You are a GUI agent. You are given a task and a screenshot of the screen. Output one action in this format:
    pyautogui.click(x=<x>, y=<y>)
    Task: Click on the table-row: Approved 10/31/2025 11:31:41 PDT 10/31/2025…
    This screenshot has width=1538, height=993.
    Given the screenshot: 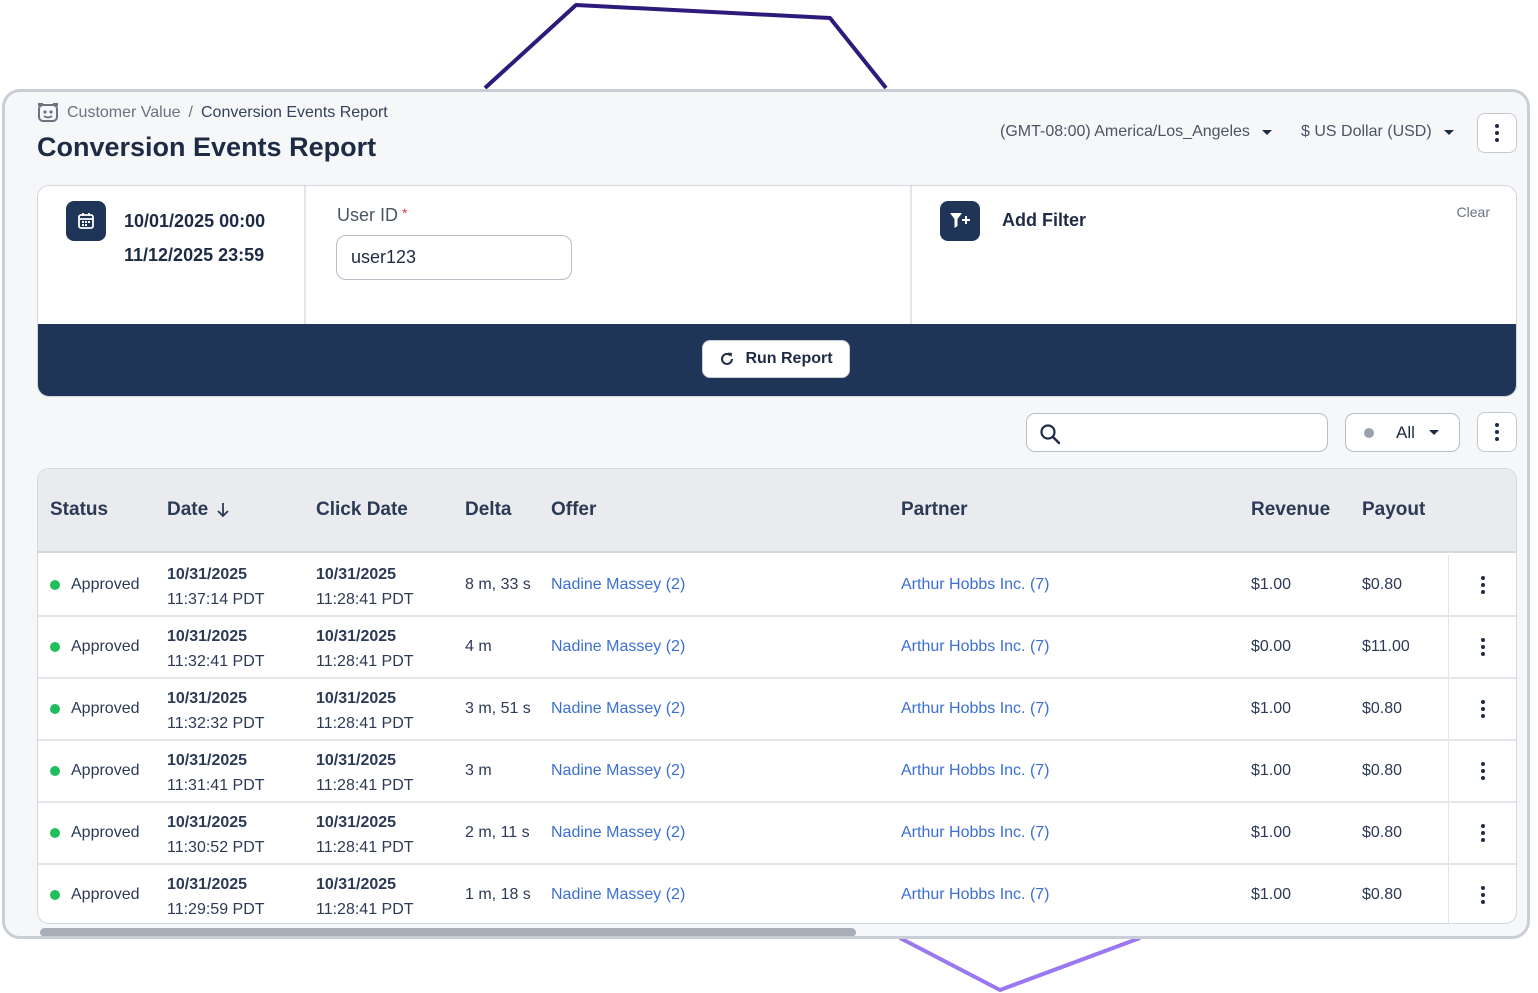 What is the action you would take?
    pyautogui.click(x=777, y=772)
    